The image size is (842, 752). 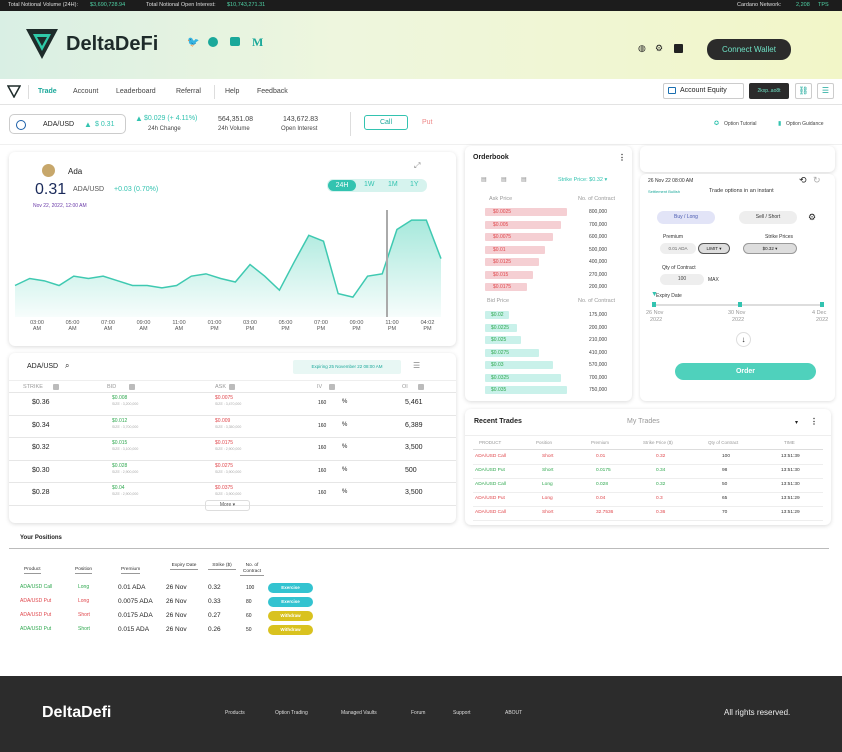 What do you see at coordinates (119, 398) in the screenshot?
I see `bid-price: $0.008` at bounding box center [119, 398].